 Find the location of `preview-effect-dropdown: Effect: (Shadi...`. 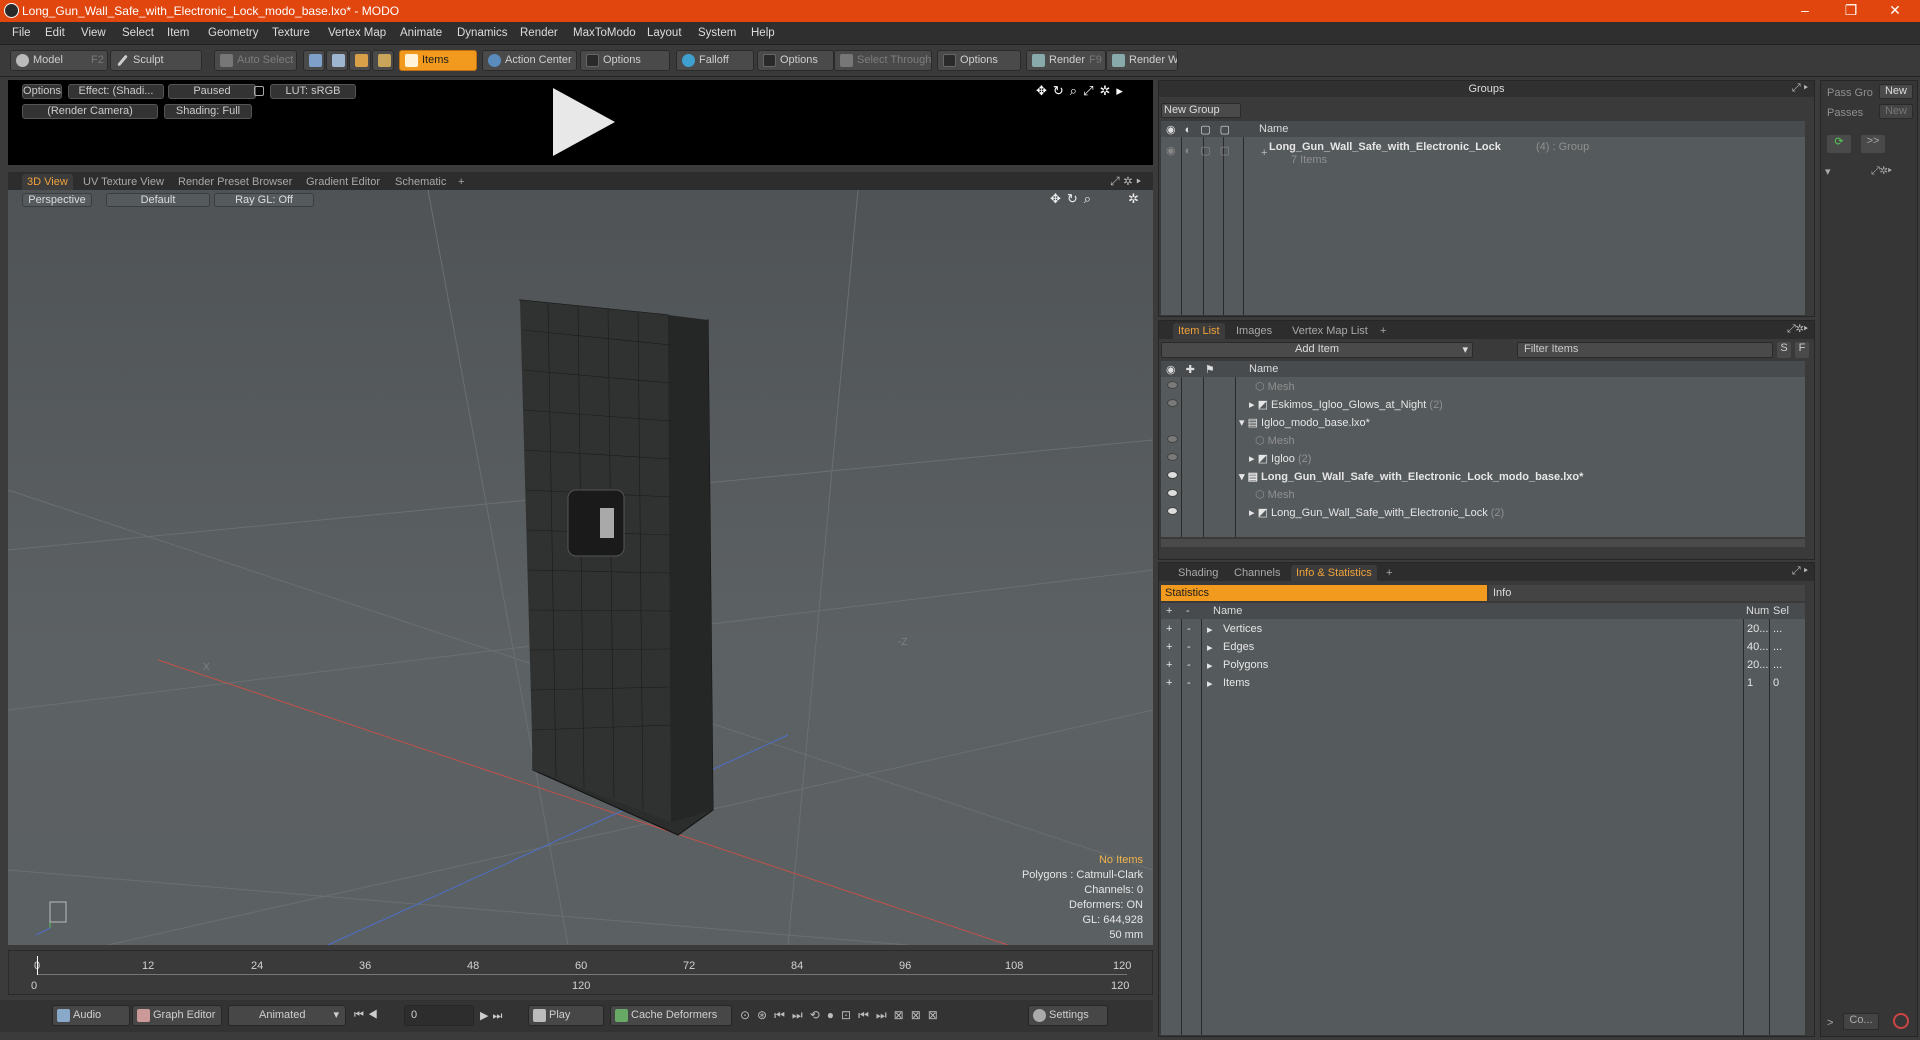

preview-effect-dropdown: Effect: (Shadi... is located at coordinates (116, 91).